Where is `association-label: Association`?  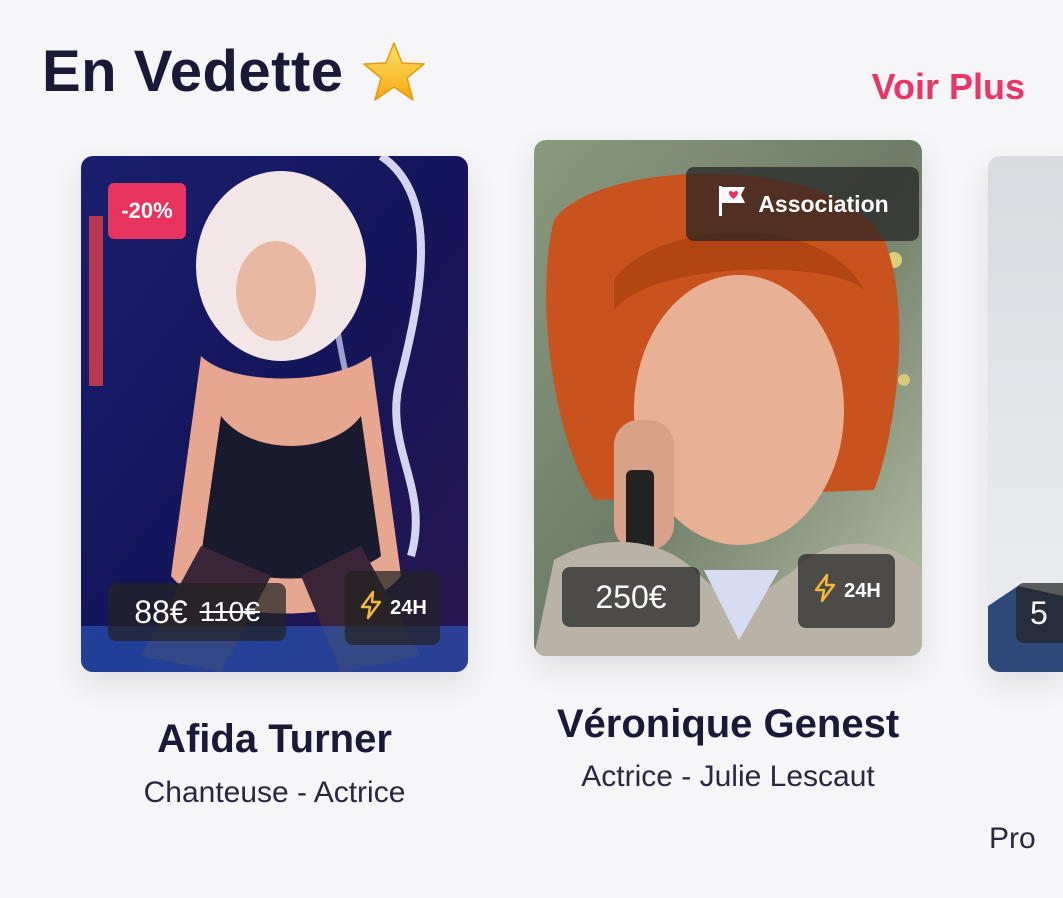 association-label: Association is located at coordinates (823, 203).